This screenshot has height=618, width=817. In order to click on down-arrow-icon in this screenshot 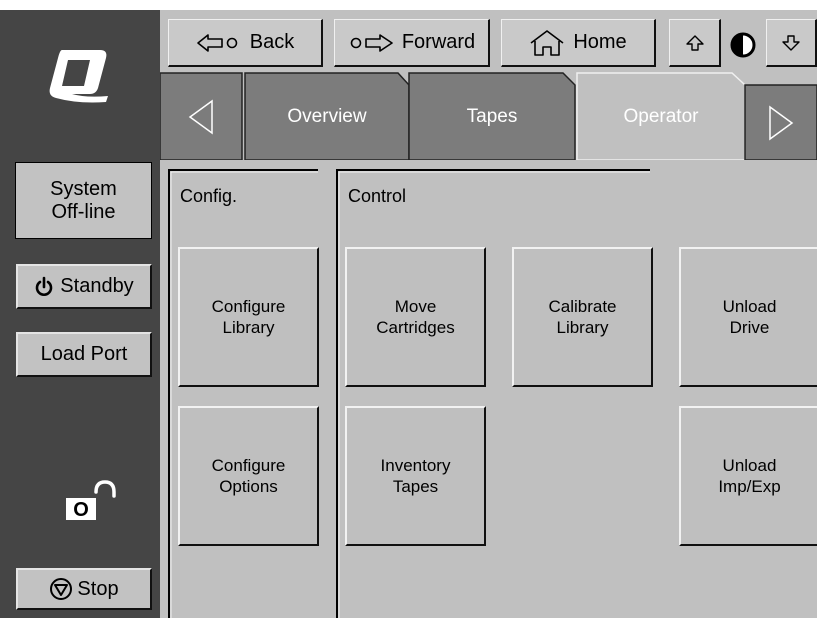, I will do `click(791, 42)`.